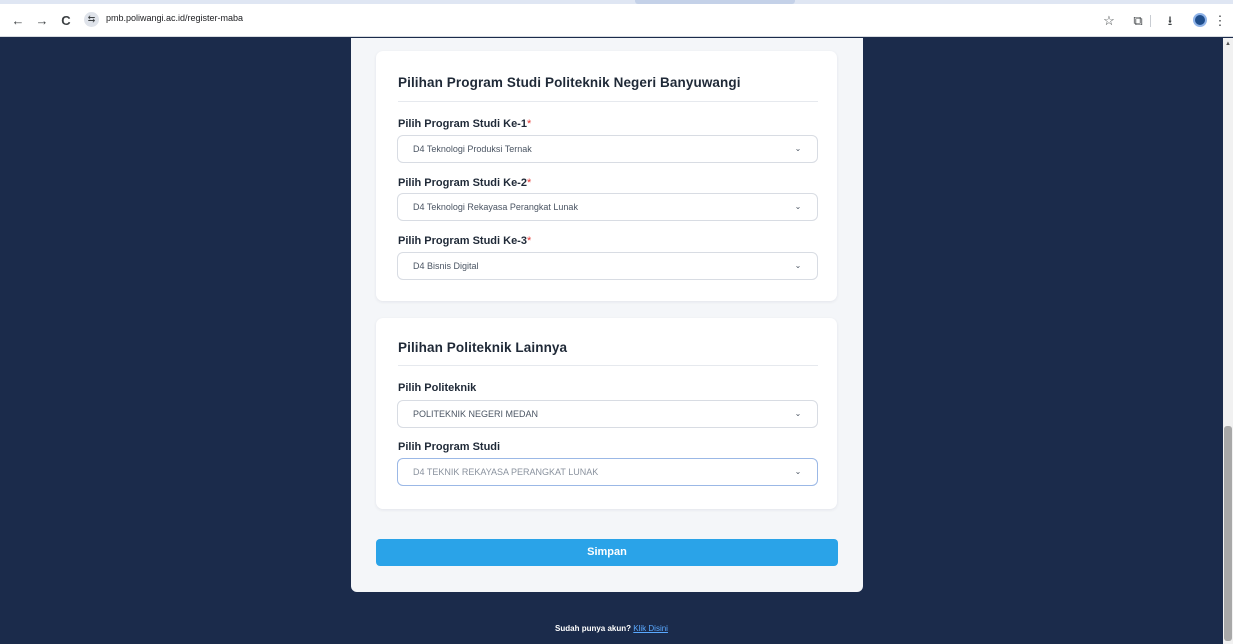 The height and width of the screenshot is (644, 1233). What do you see at coordinates (449, 447) in the screenshot?
I see `other-program-label: Pilih Program Studi` at bounding box center [449, 447].